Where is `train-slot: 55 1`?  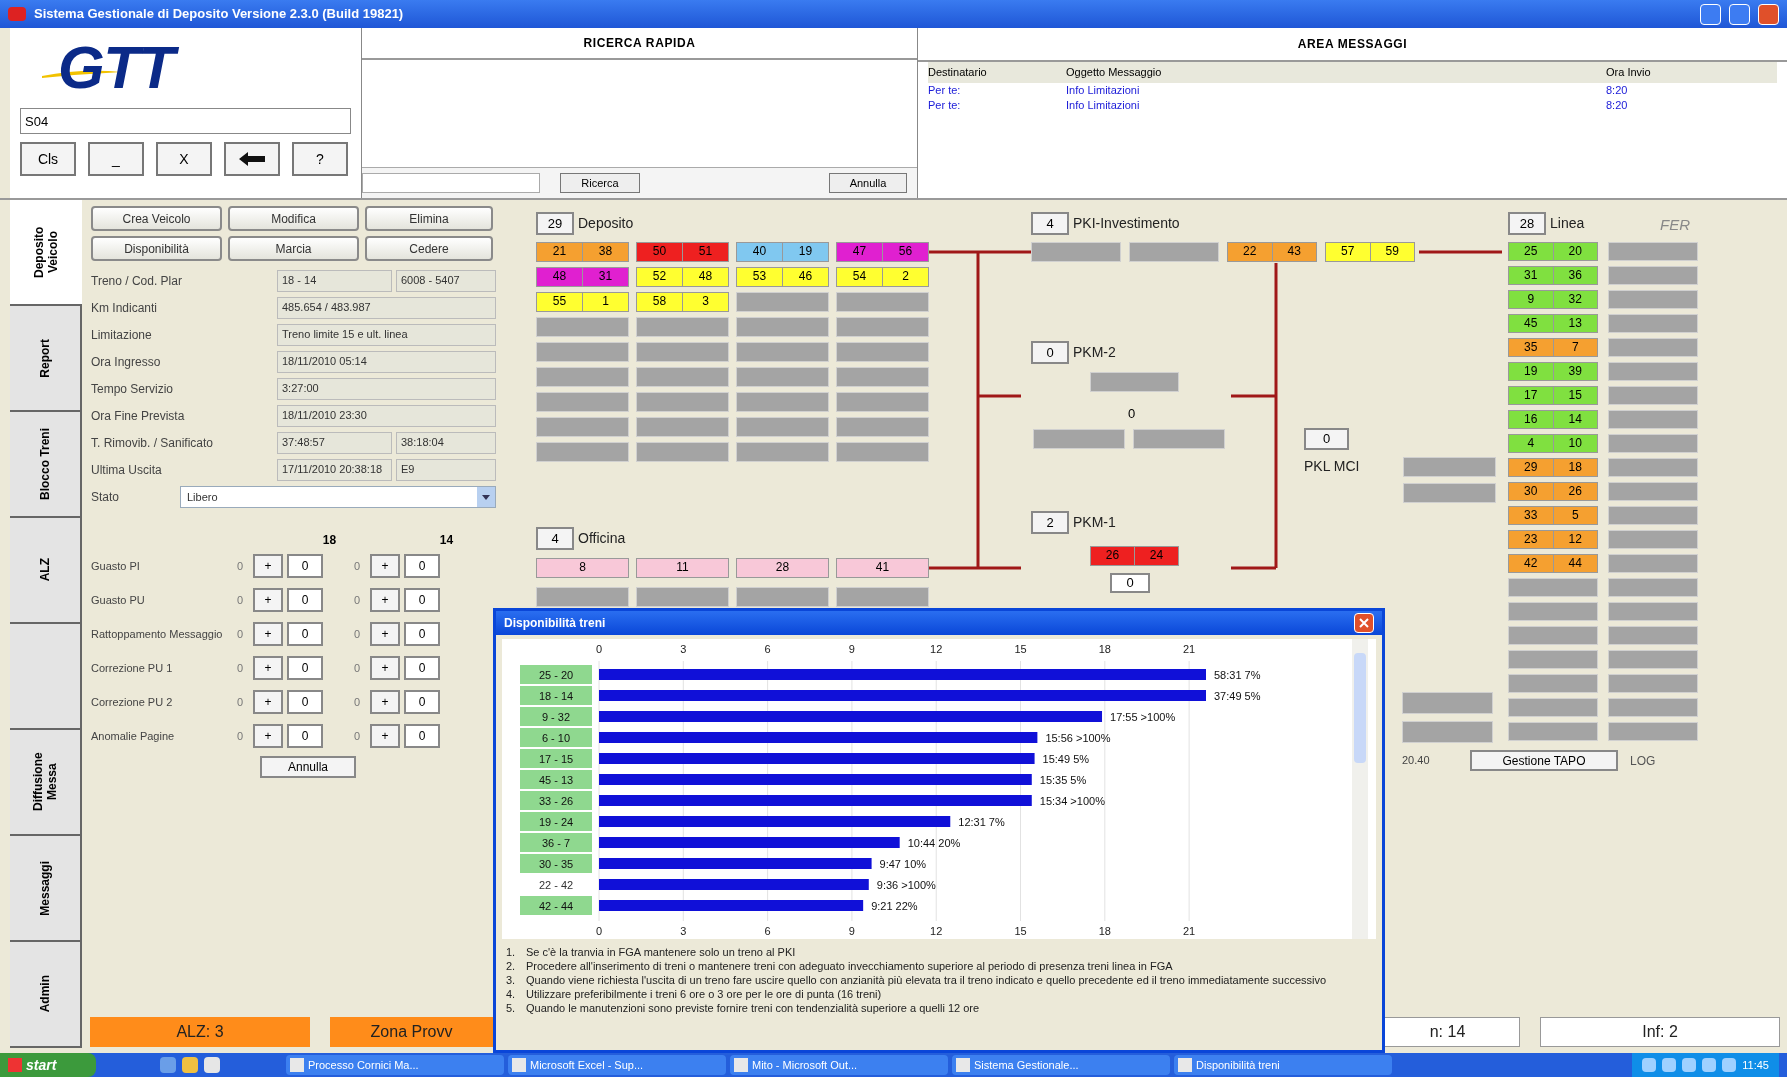
train-slot: 55 1 is located at coordinates (582, 302).